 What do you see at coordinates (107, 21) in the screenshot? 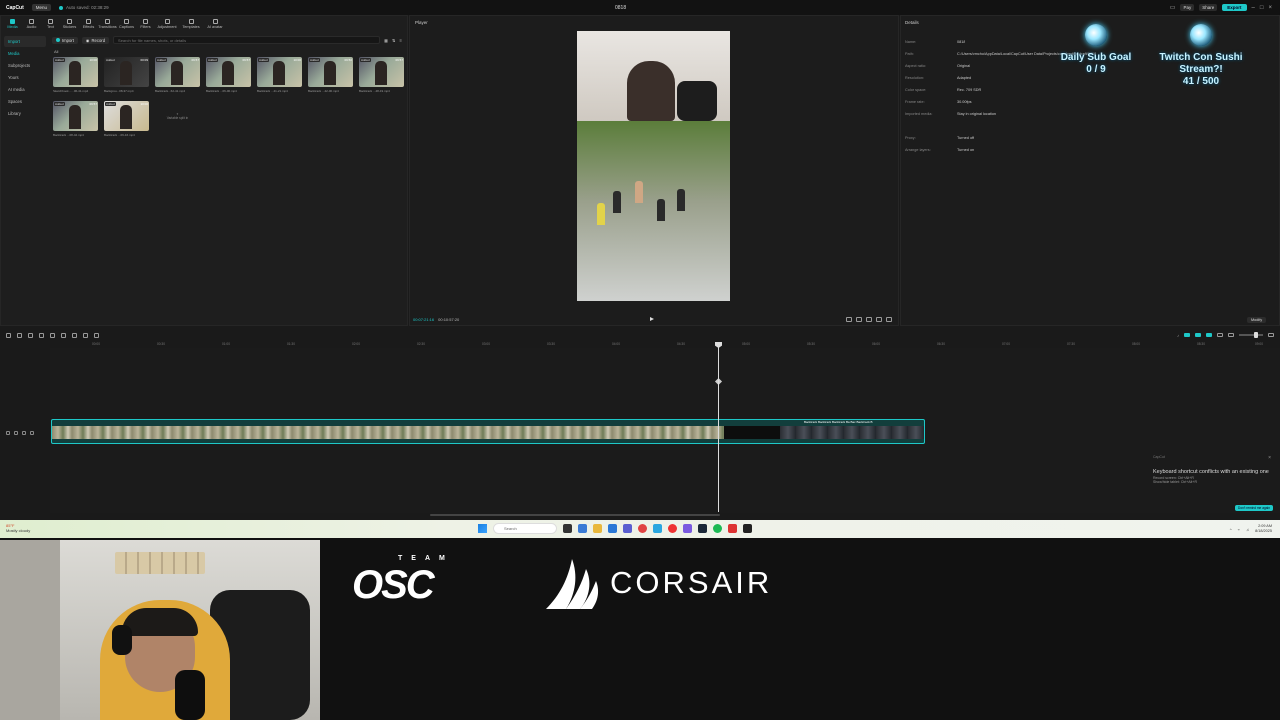
I see `transition-icon` at bounding box center [107, 21].